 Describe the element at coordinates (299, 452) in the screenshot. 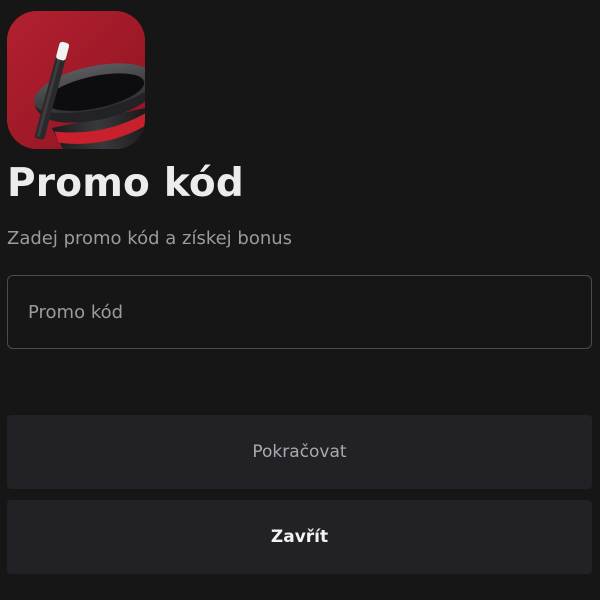

I see `continue-button: Pokračovat` at that location.